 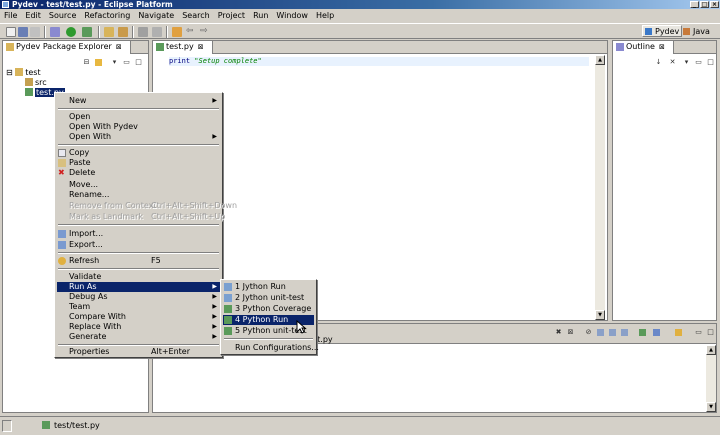 I want to click on clear-console-icon: ⊘, so click(x=588, y=332).